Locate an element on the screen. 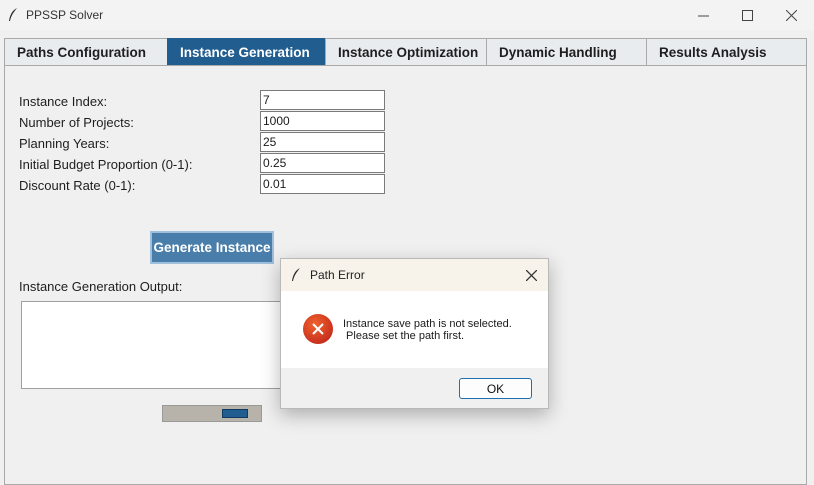 This screenshot has height=485, width=814. discount-rate-input: 0.01 is located at coordinates (322, 184).